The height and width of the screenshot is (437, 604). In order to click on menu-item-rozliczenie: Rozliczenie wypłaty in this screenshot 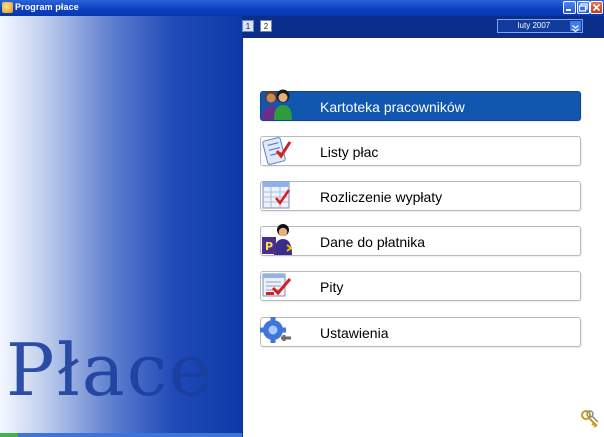, I will do `click(420, 196)`.